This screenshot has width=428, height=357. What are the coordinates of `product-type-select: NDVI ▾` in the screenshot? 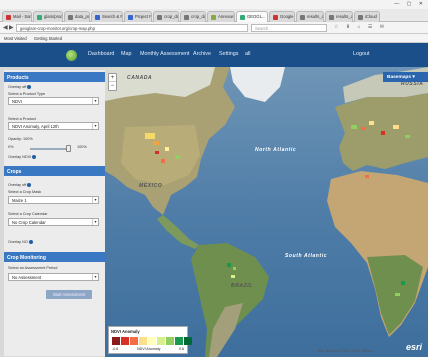 It's located at (53, 101).